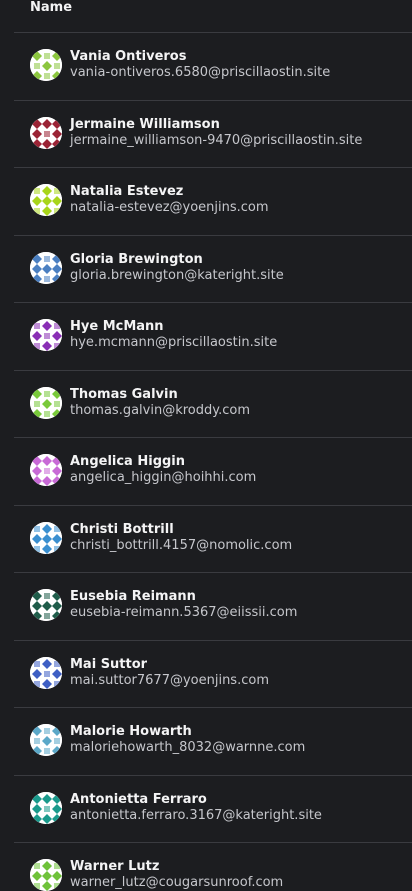 Image resolution: width=412 pixels, height=891 pixels. Describe the element at coordinates (169, 680) in the screenshot. I see `user-email: mai.suttor7677@yoenjins.com` at that location.